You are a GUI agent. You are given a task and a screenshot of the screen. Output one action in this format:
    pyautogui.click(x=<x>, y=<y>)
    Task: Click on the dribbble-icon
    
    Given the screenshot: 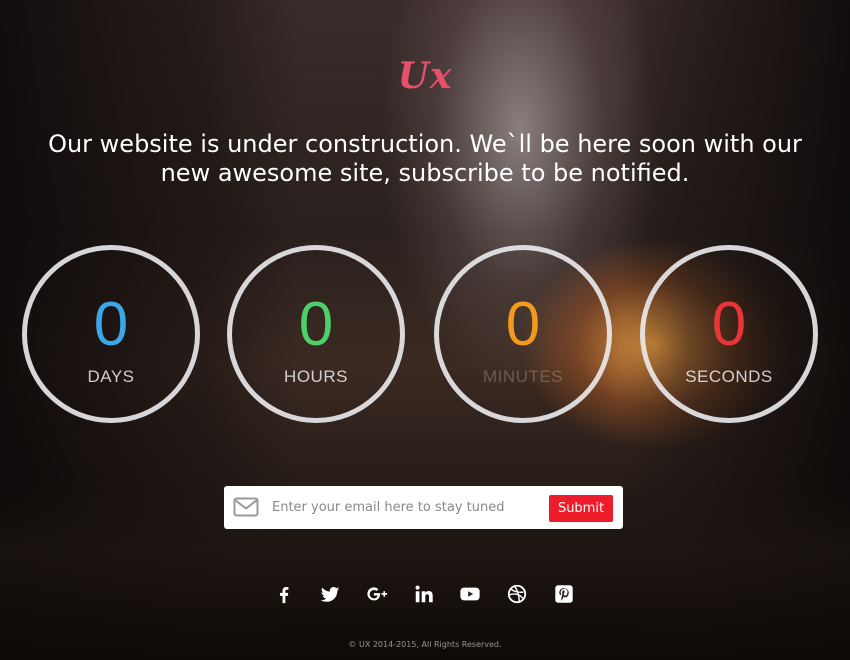 What is the action you would take?
    pyautogui.click(x=517, y=595)
    